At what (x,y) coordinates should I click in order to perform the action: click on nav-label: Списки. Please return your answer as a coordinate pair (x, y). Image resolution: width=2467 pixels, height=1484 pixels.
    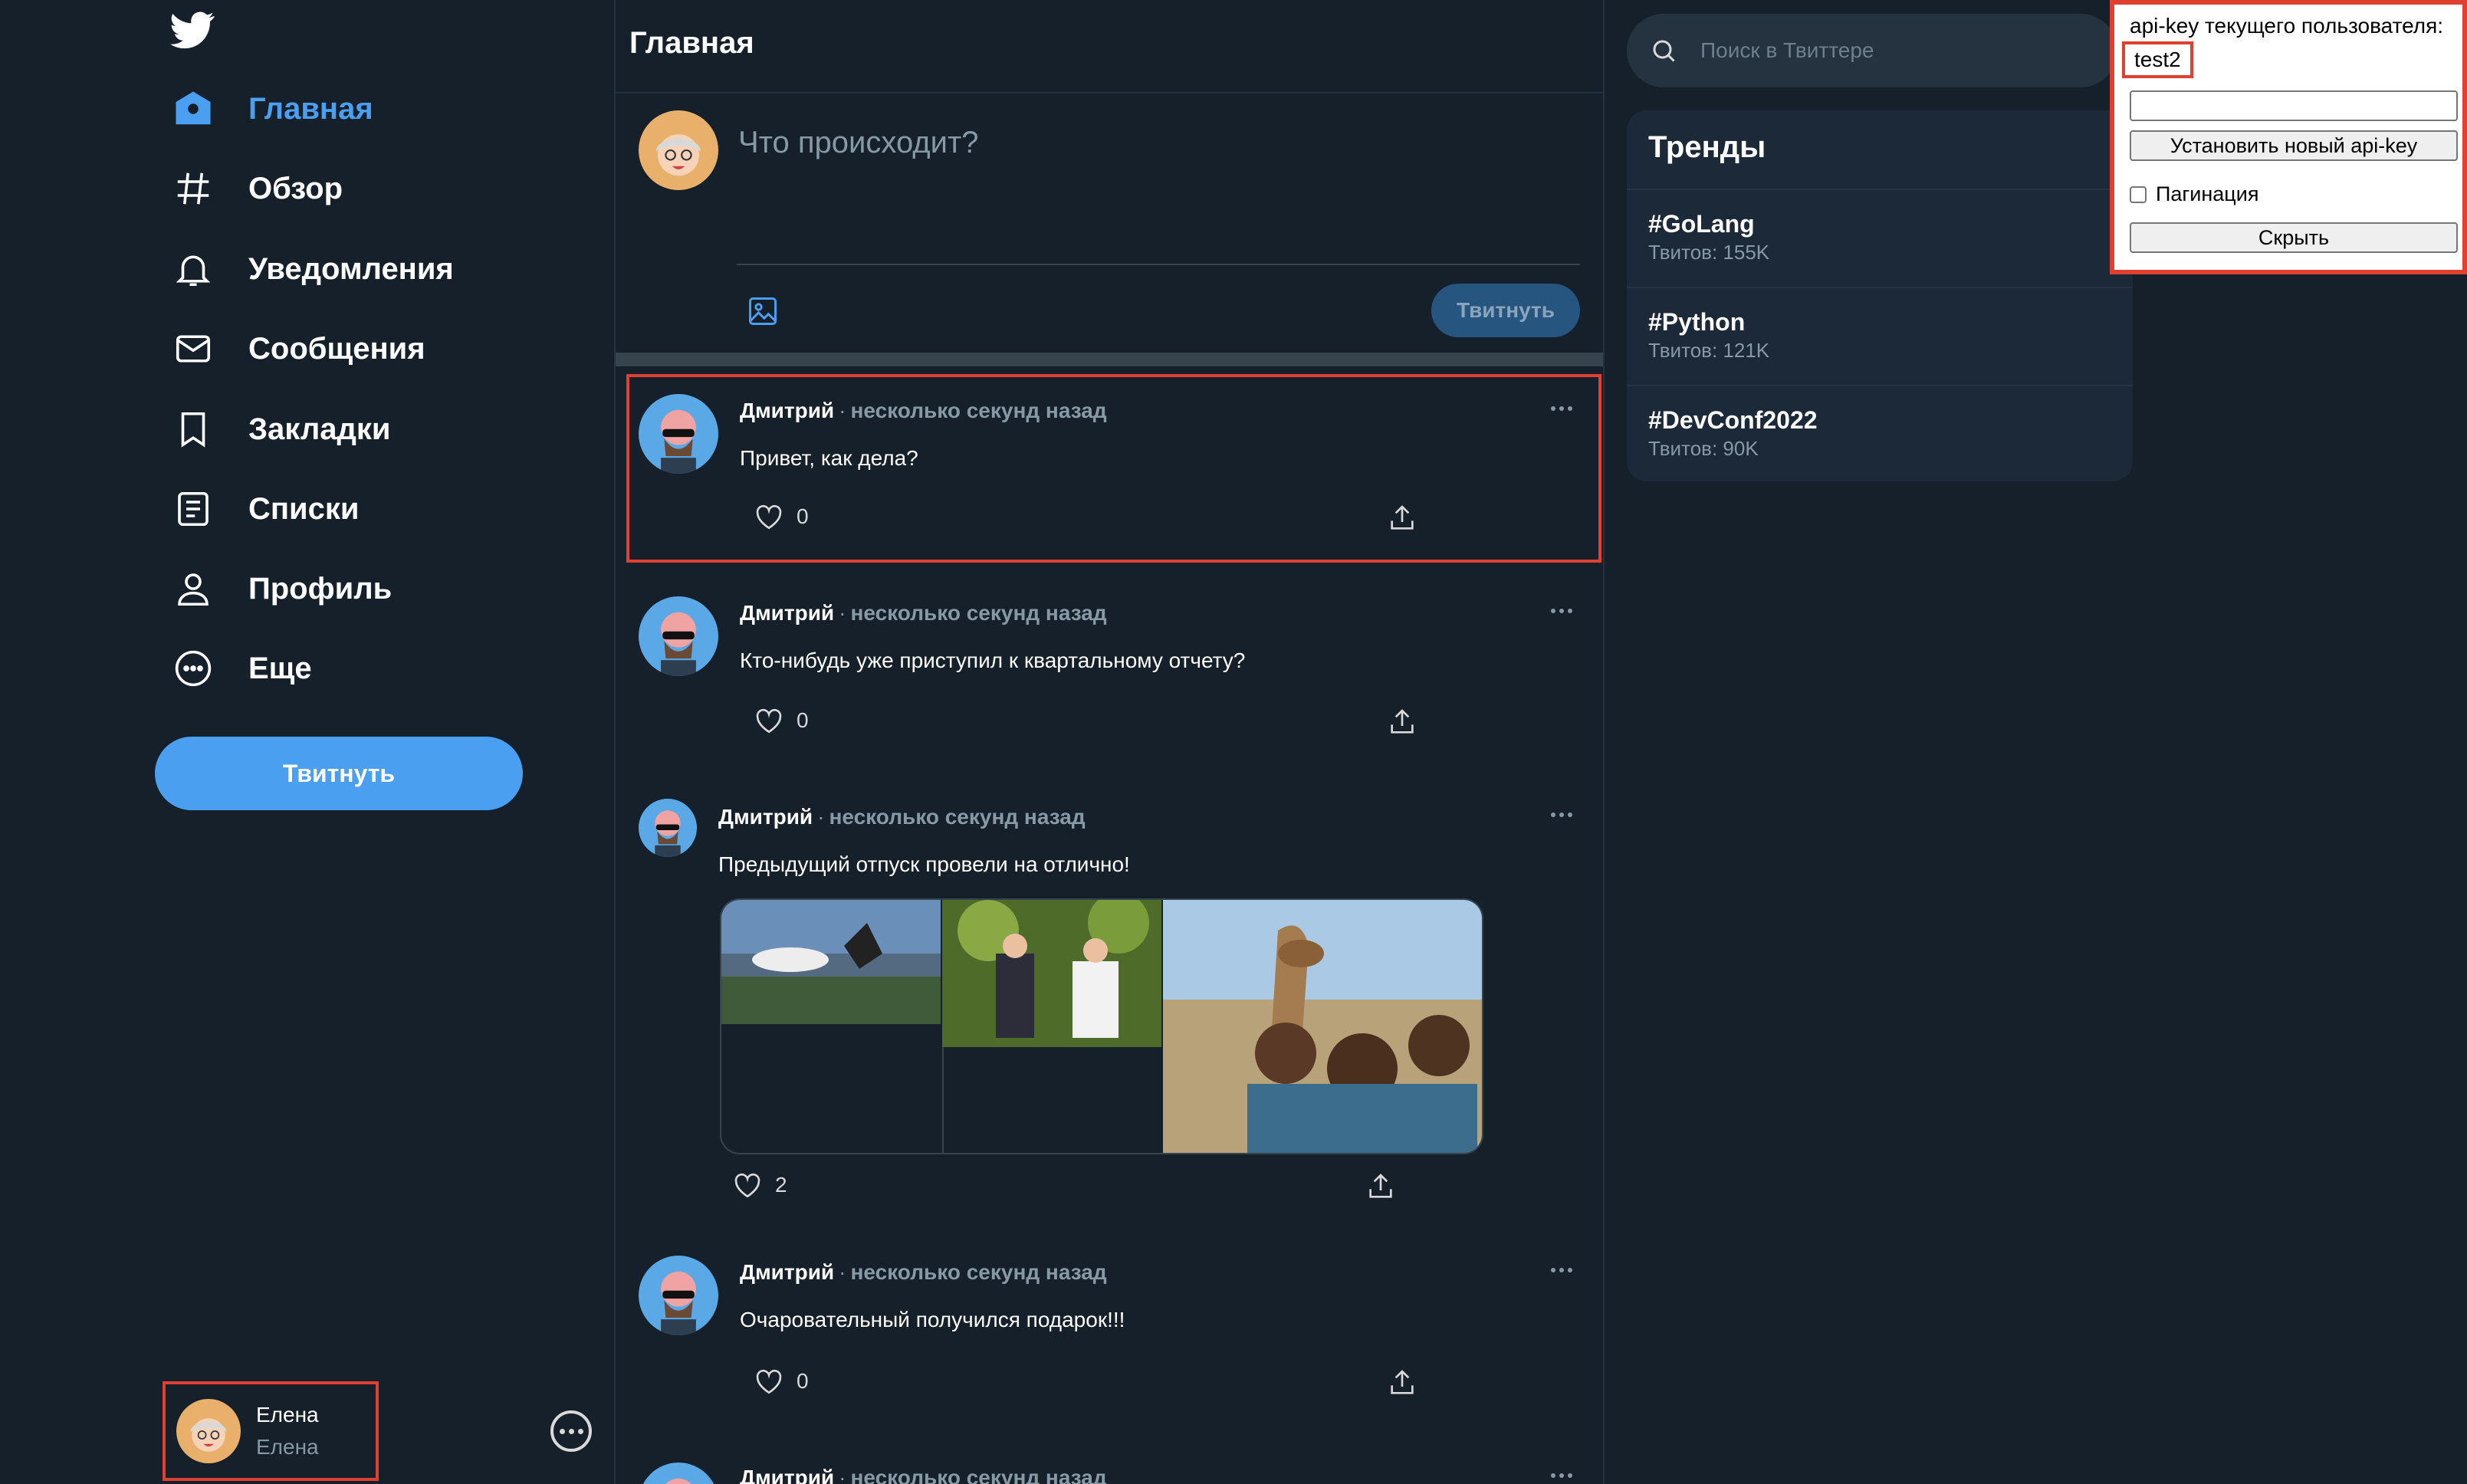
    Looking at the image, I should click on (304, 508).